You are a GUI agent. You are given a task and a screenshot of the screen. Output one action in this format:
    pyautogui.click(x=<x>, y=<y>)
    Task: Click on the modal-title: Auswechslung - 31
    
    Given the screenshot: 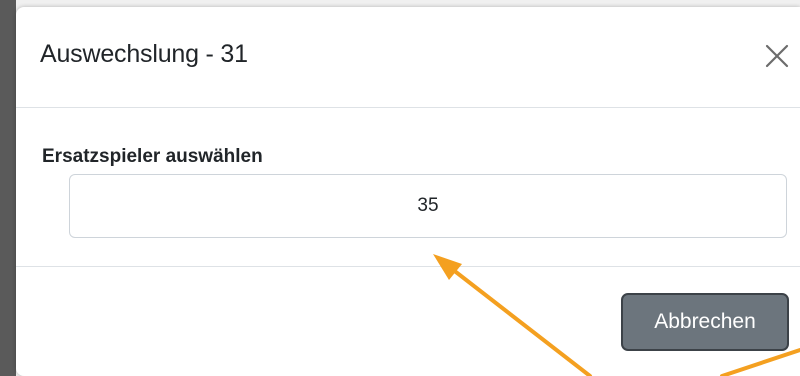 What is the action you would take?
    pyautogui.click(x=144, y=54)
    